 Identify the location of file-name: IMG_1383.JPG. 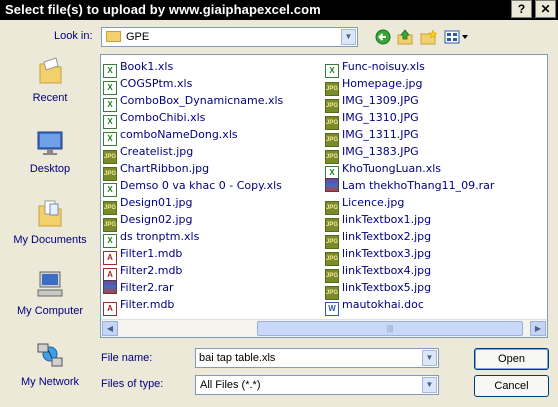
(380, 151).